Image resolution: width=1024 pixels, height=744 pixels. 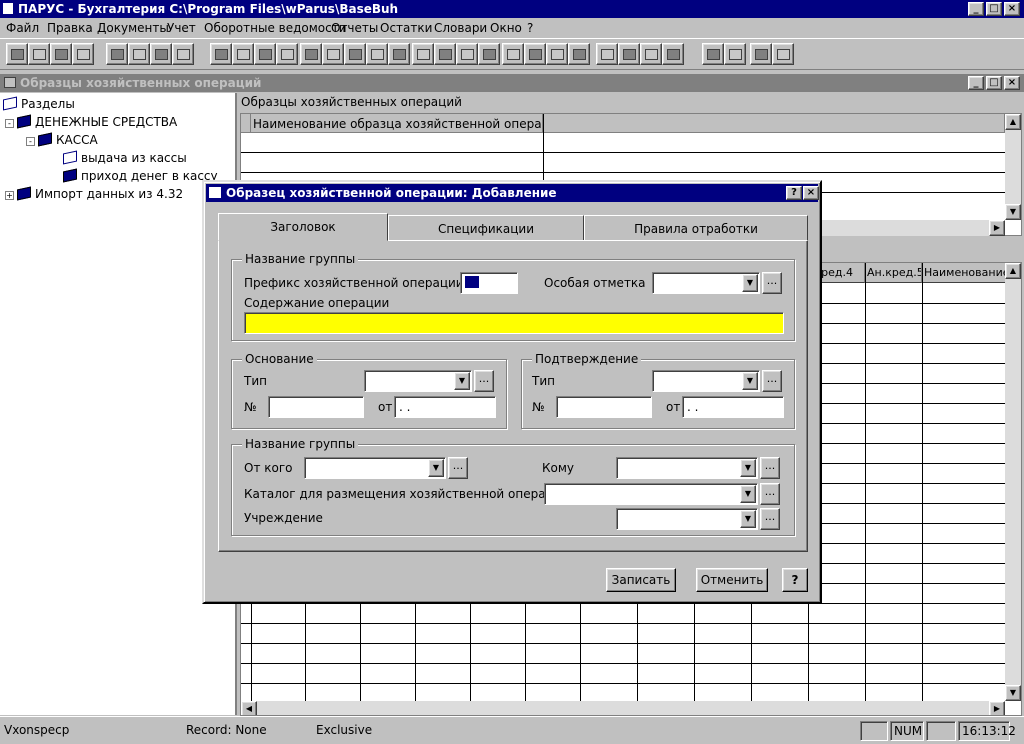 What do you see at coordinates (651, 494) in the screenshot?
I see `catalog-select: ▼` at bounding box center [651, 494].